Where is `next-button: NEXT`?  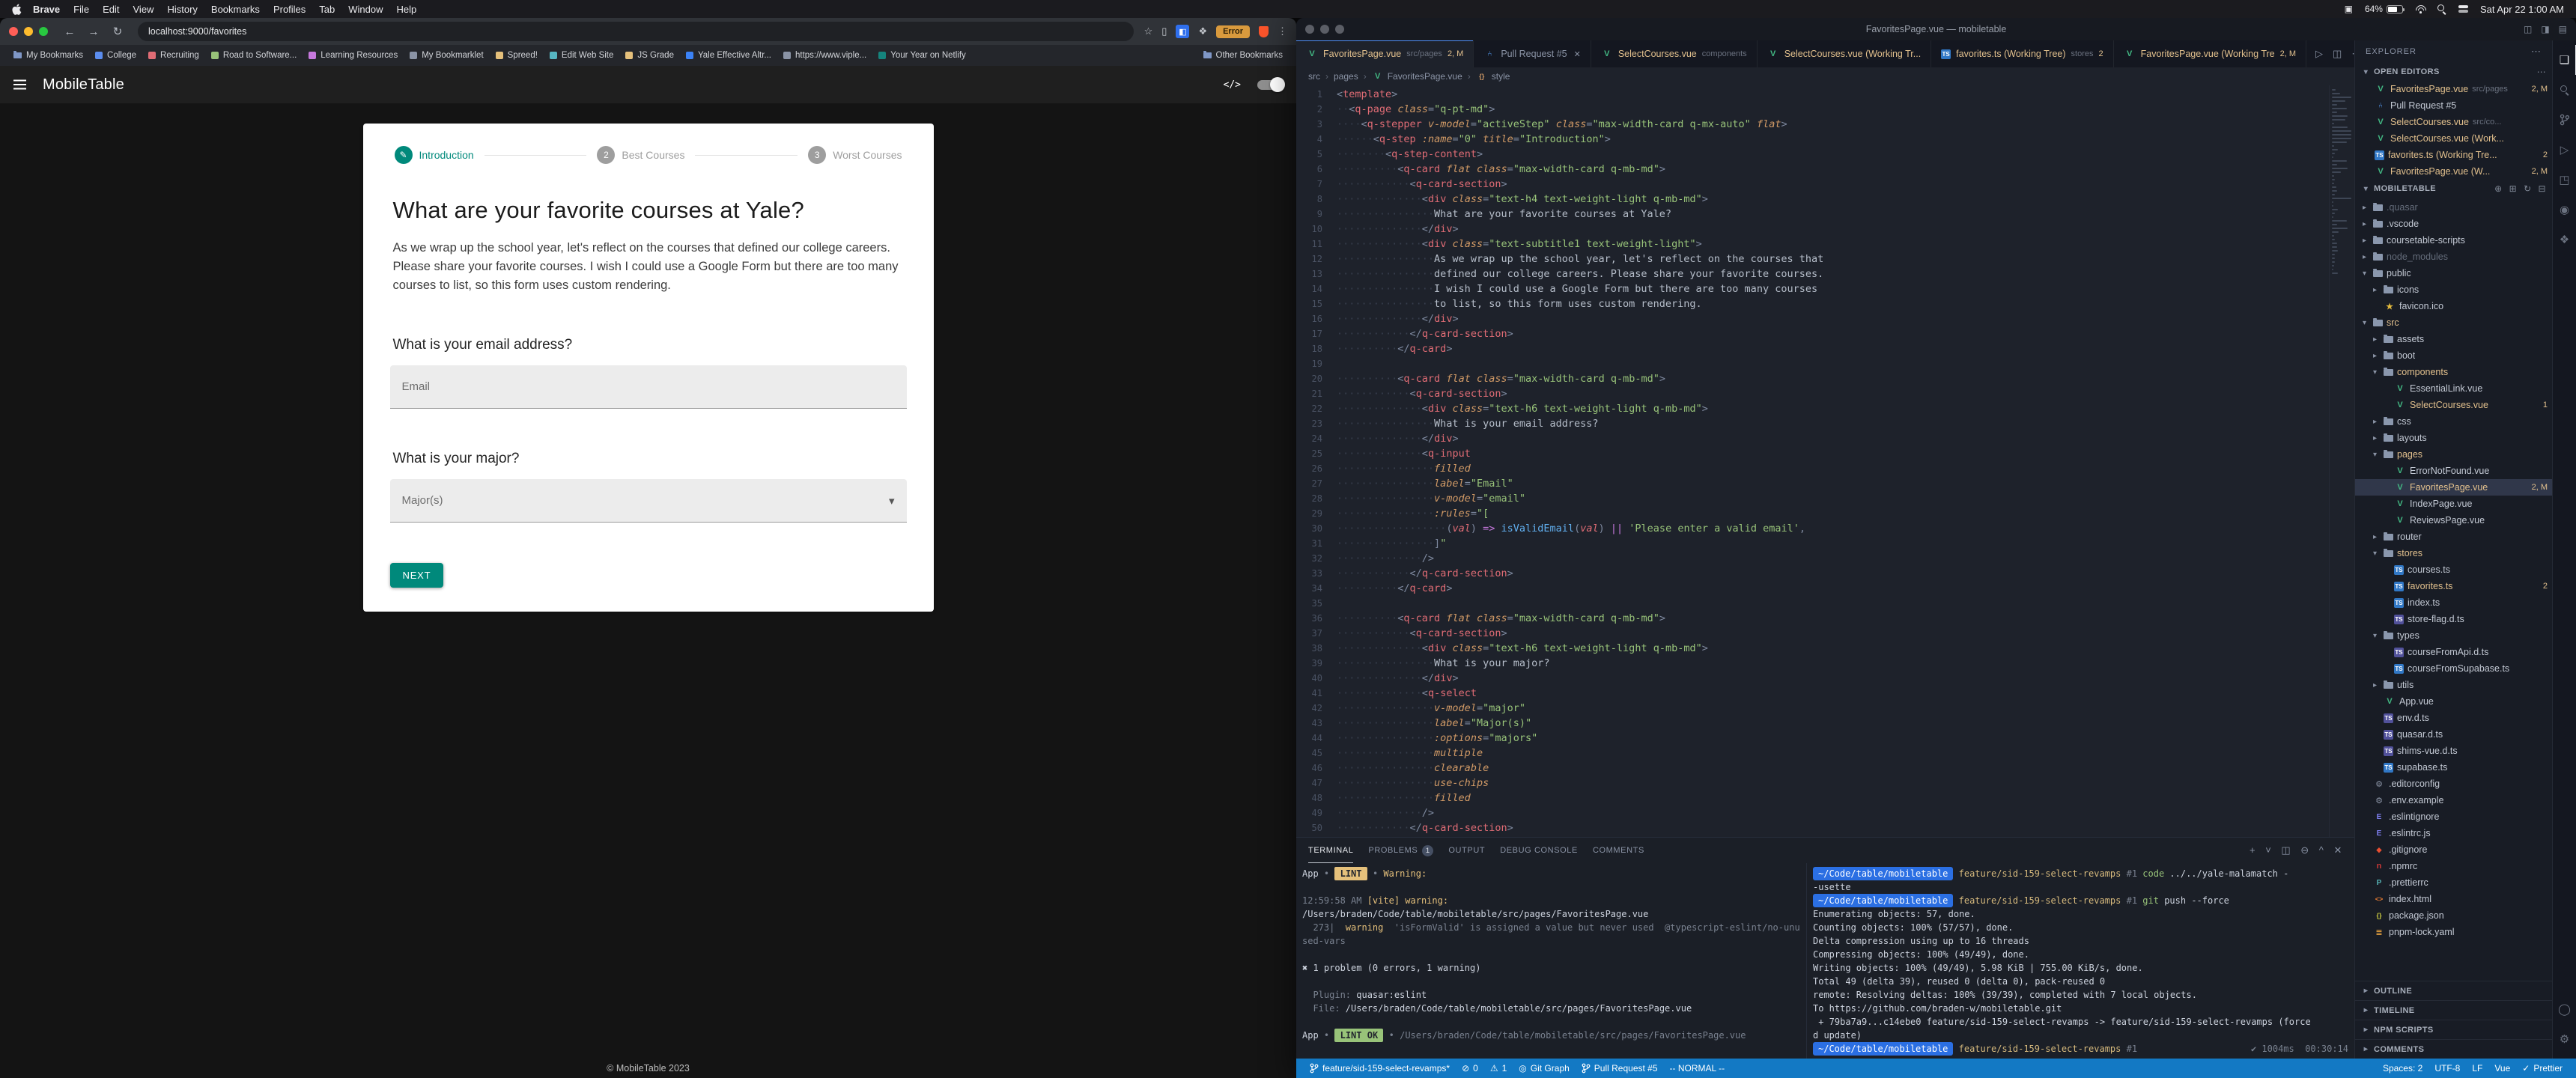 next-button: NEXT is located at coordinates (416, 575).